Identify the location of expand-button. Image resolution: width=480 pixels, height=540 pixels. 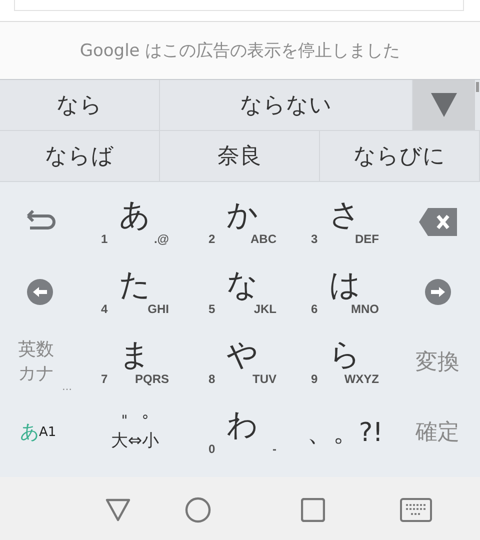
(444, 105).